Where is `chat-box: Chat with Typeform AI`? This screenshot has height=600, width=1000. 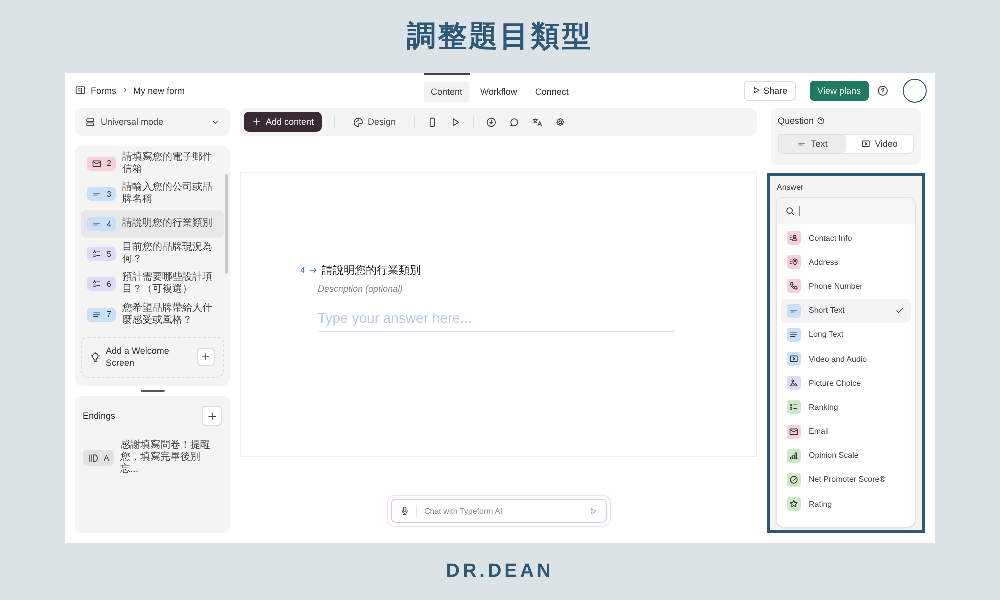
chat-box: Chat with Typeform AI is located at coordinates (498, 511).